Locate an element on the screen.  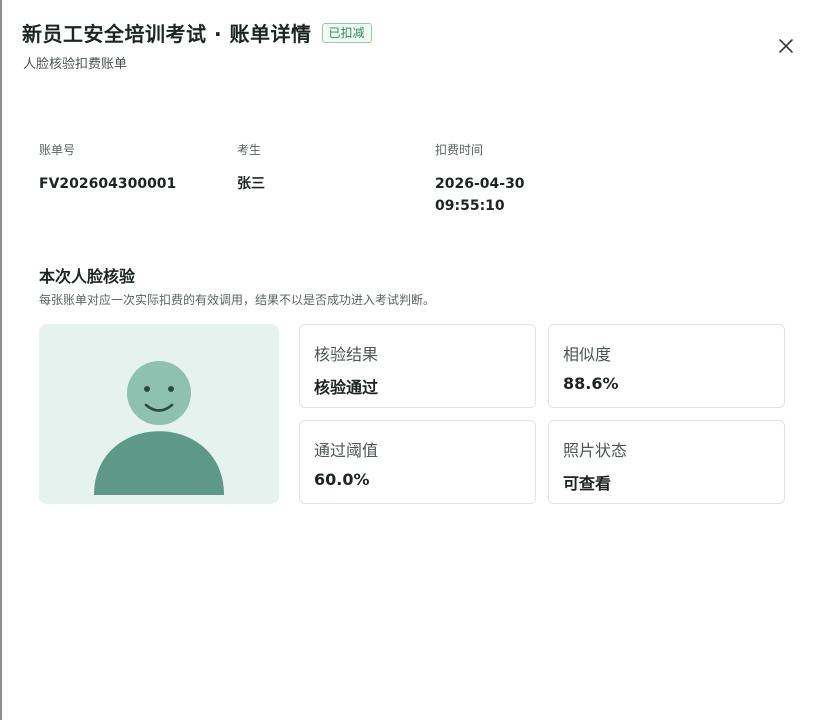
charge-time-value: 2026-04-30 09:55:10 is located at coordinates (495, 195).